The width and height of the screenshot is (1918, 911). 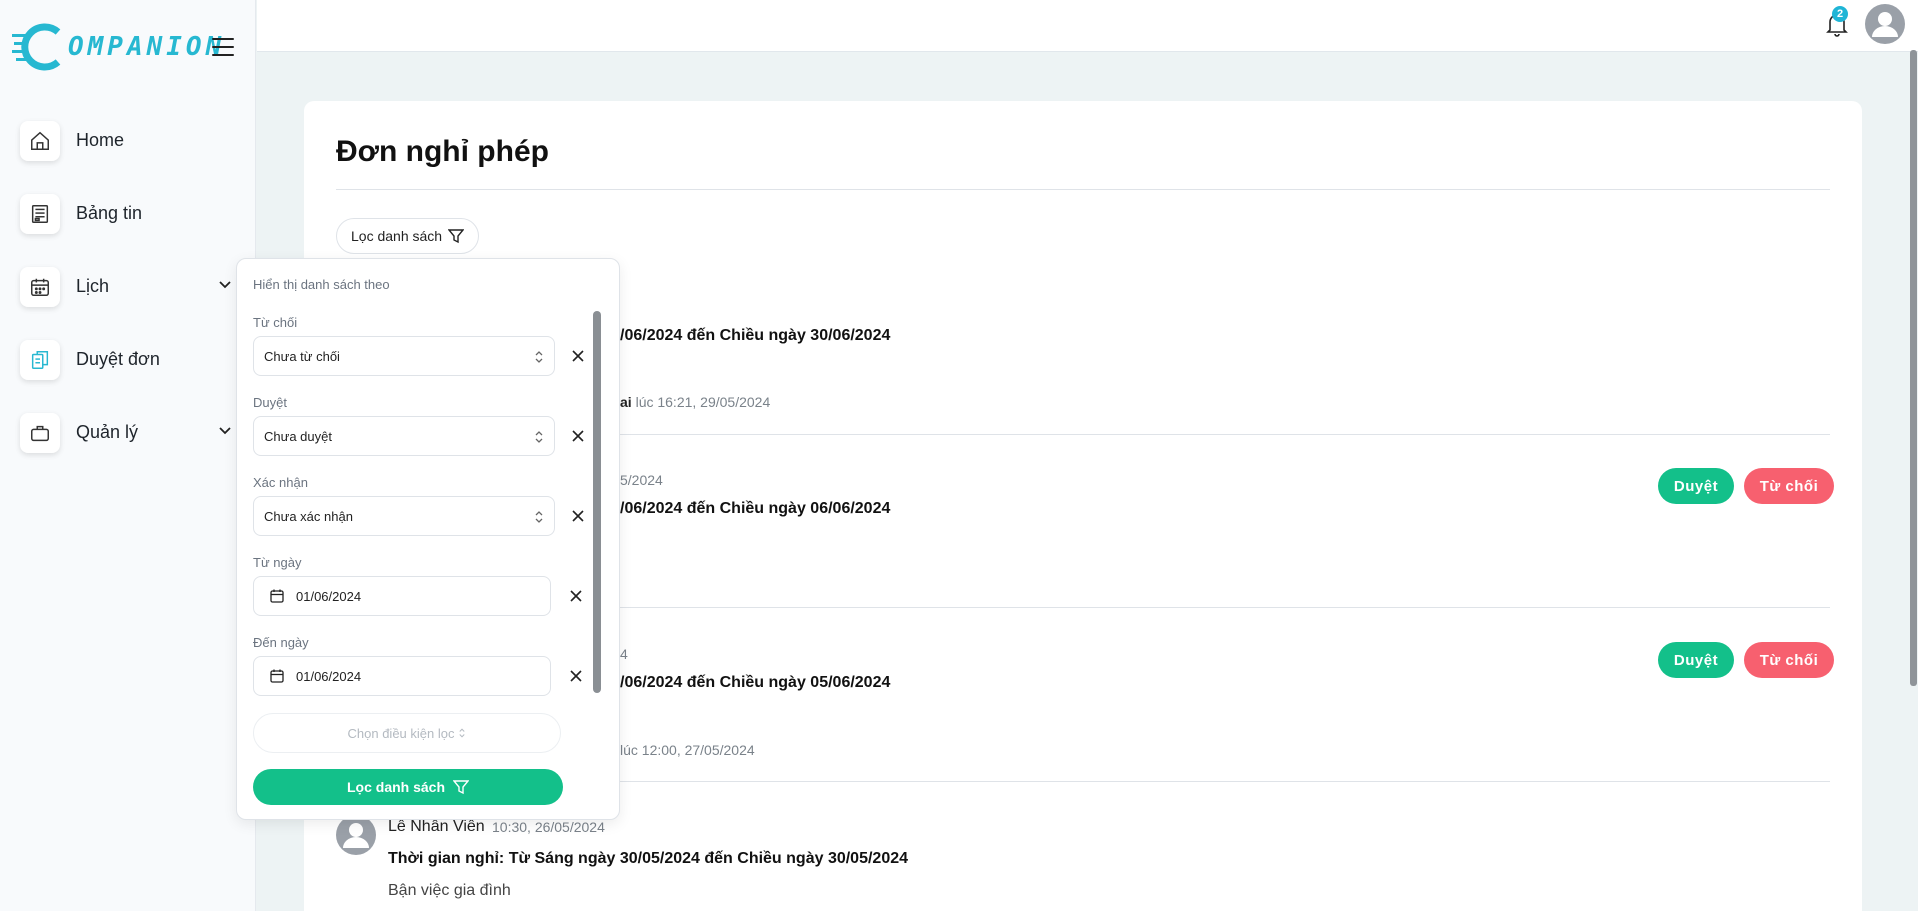 What do you see at coordinates (308, 516) in the screenshot?
I see `confirmed-select-value: Chưa xác nhận` at bounding box center [308, 516].